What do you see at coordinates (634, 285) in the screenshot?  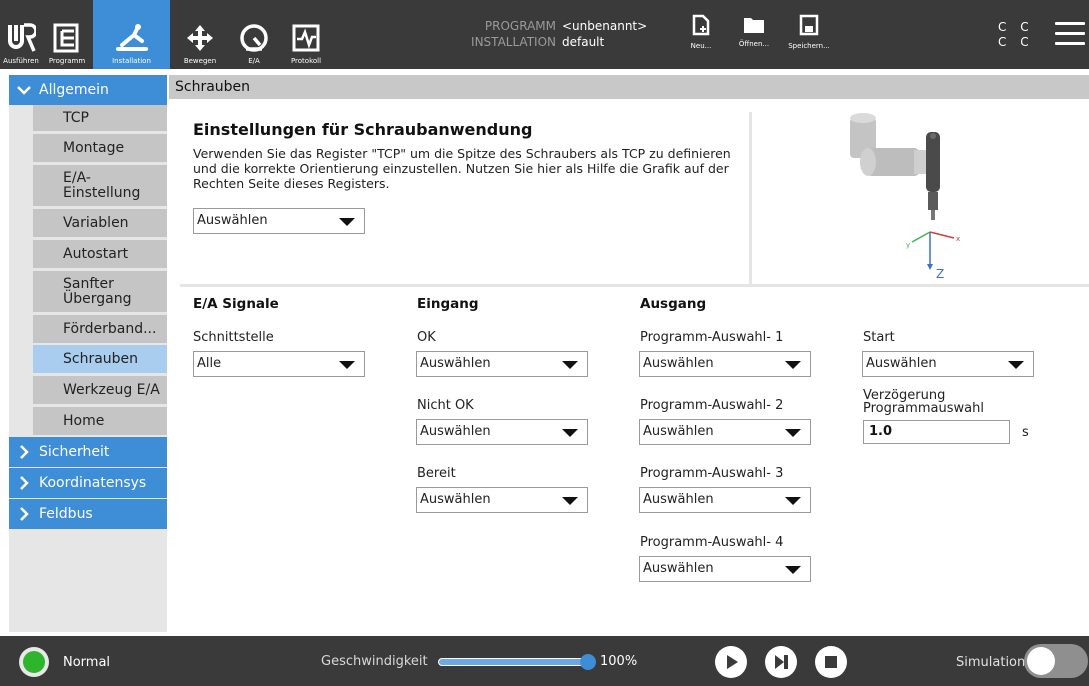 I see `horizontal-divider` at bounding box center [634, 285].